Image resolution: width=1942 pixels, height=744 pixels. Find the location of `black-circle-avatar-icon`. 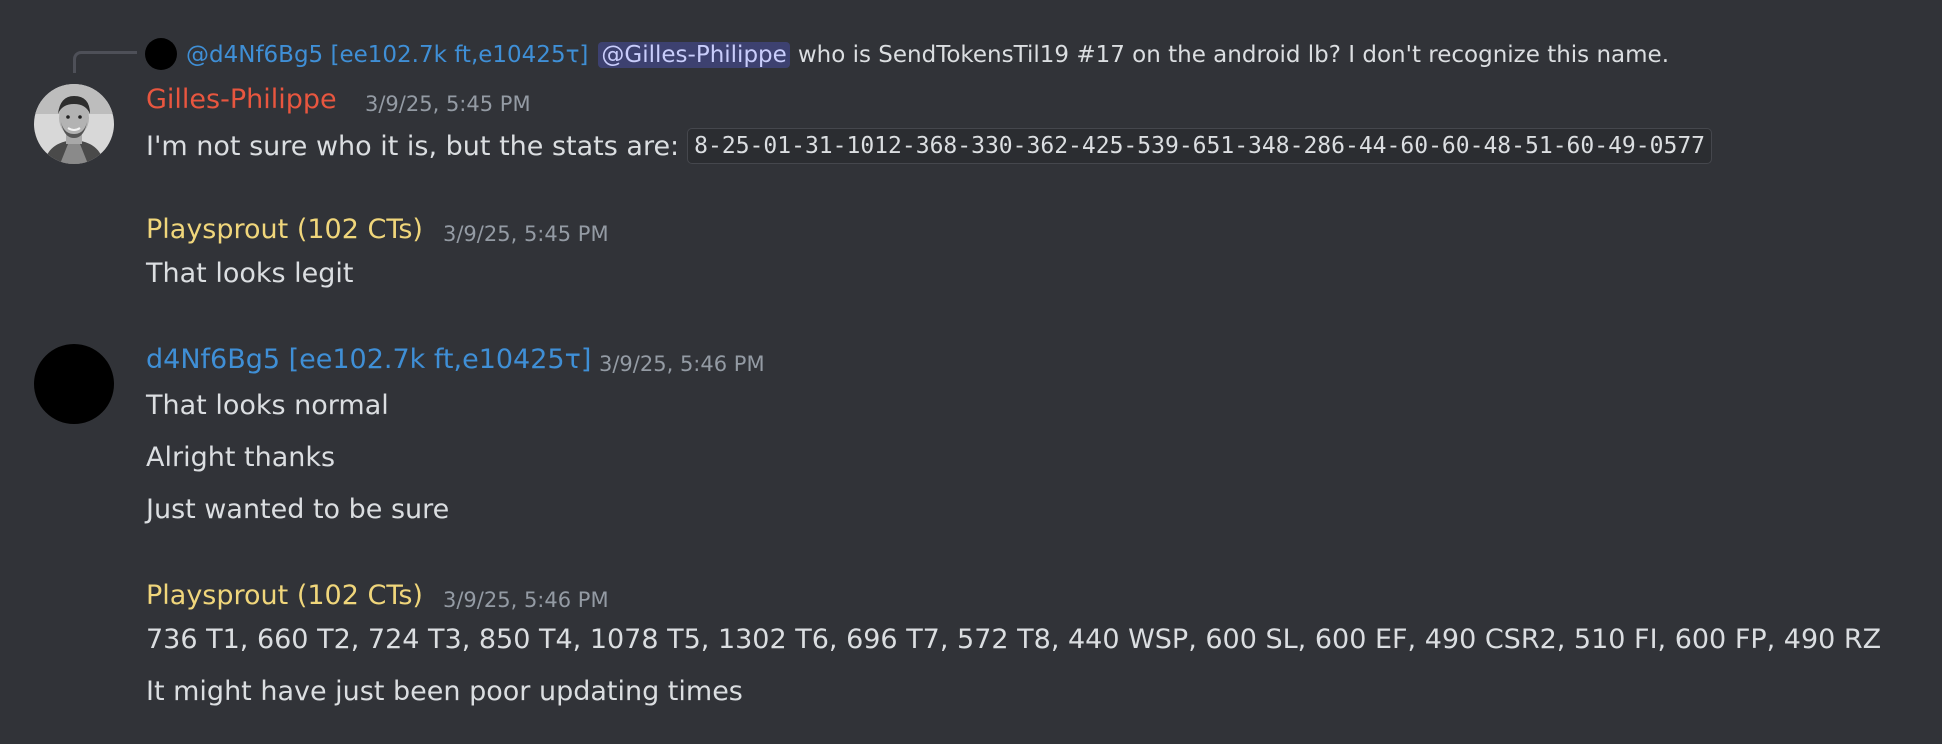

black-circle-avatar-icon is located at coordinates (74, 384).